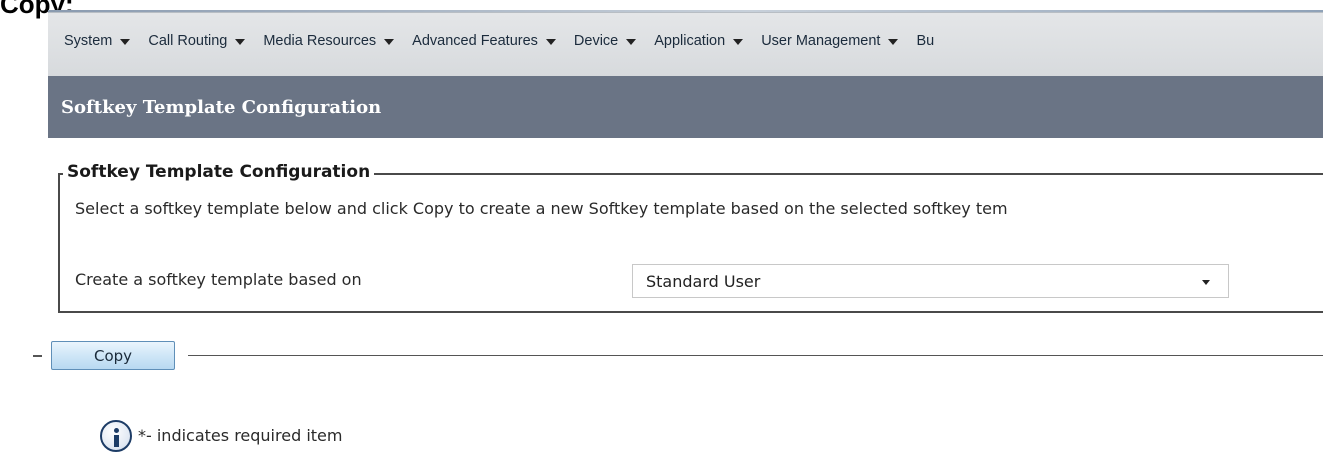 This screenshot has height=452, width=1323. I want to click on menu-device: Device, so click(605, 41).